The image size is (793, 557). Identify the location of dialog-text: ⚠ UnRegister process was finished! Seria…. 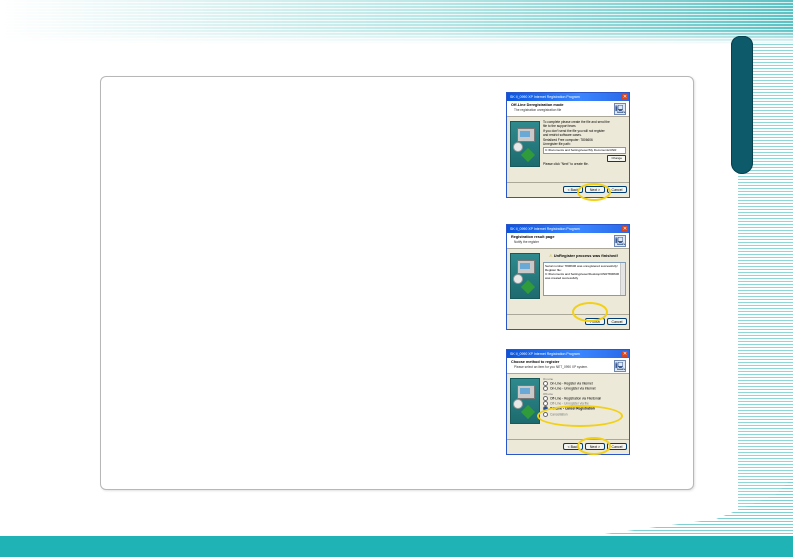
(584, 283).